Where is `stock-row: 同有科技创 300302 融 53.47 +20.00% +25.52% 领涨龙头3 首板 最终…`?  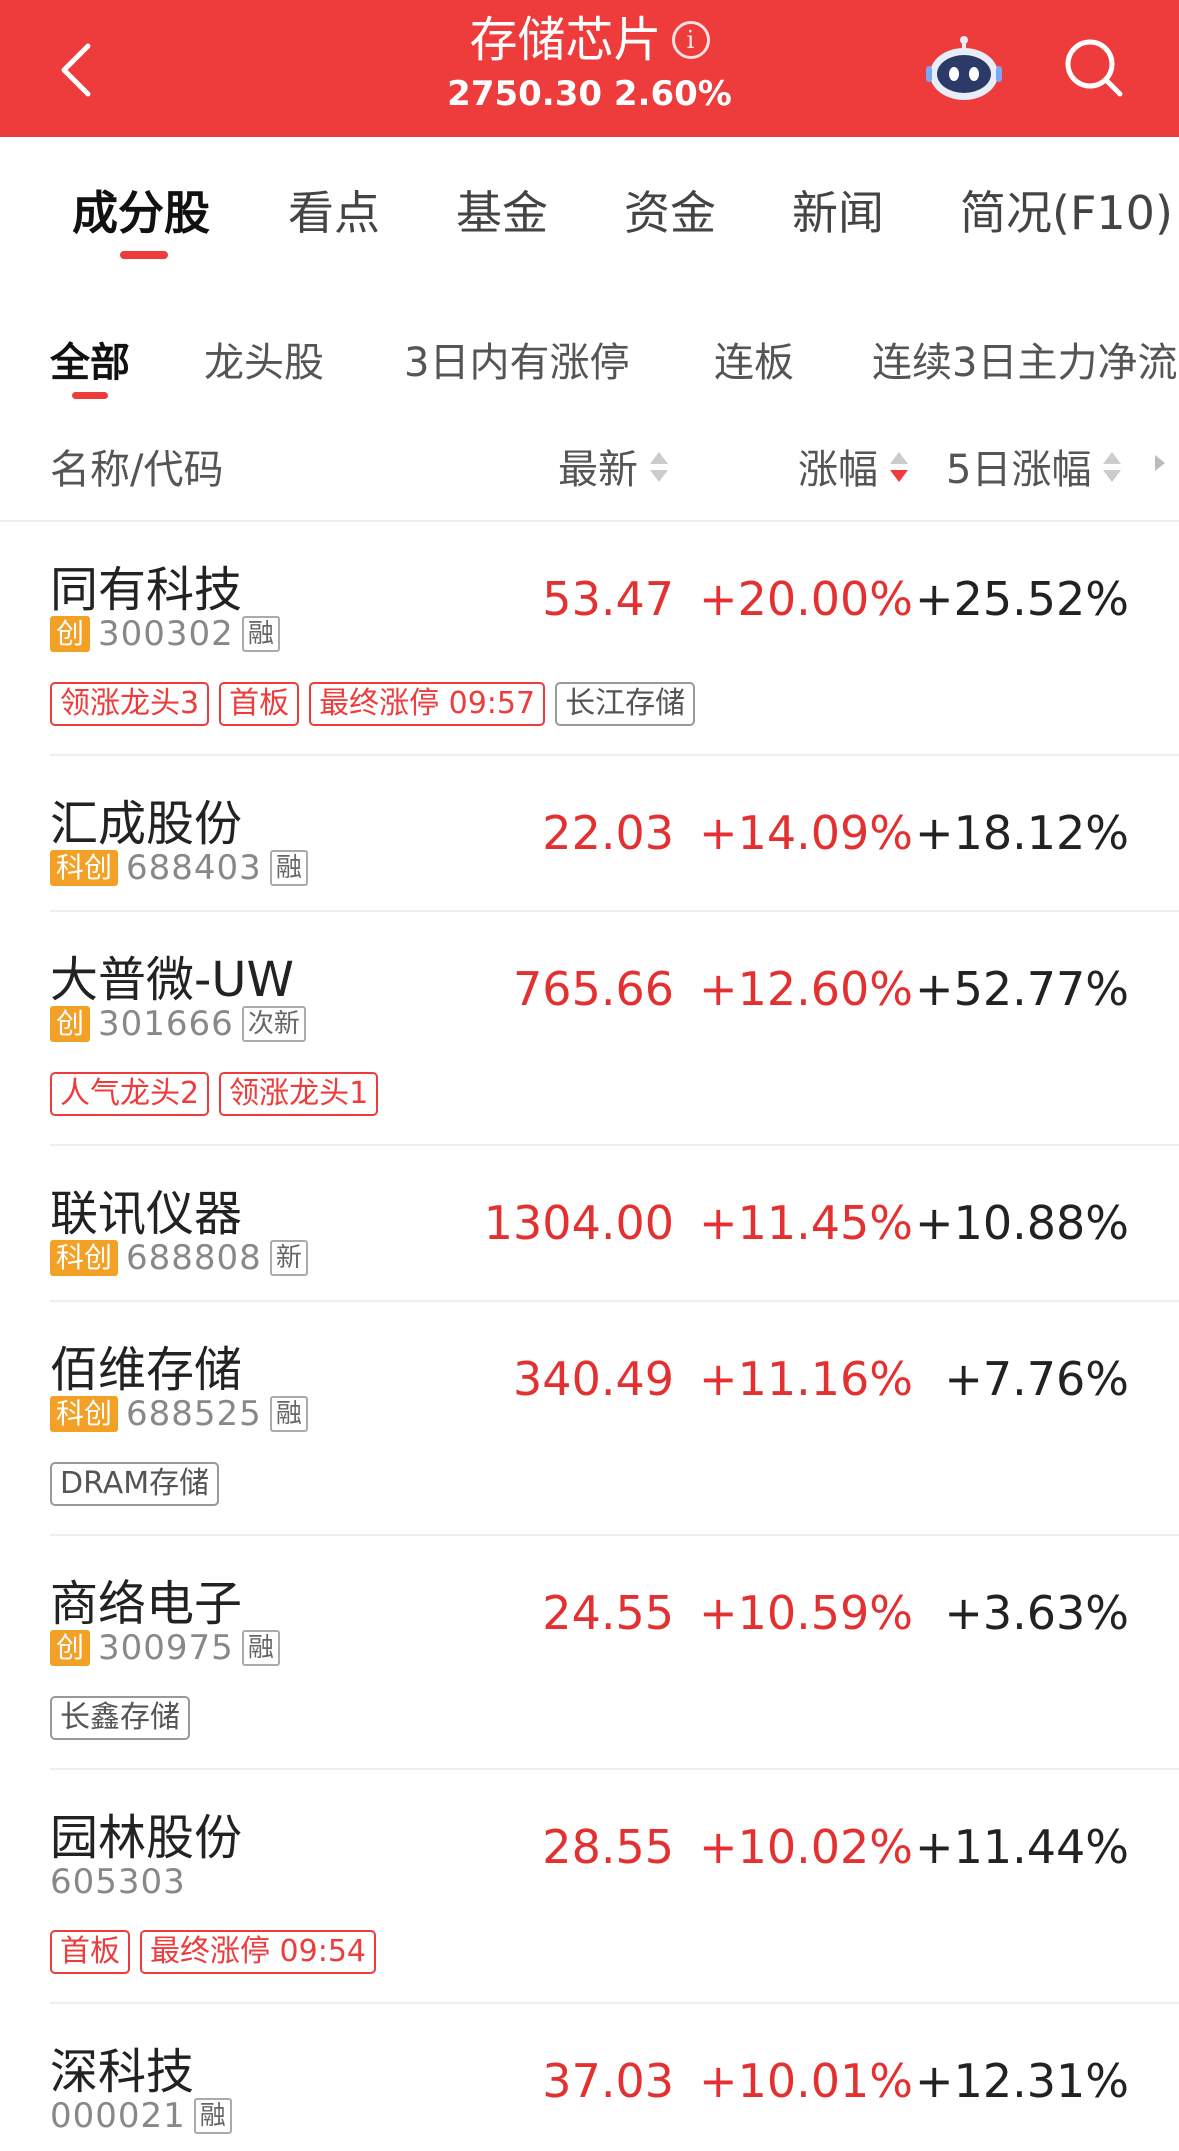
stock-row: 同有科技创 300302 融 53.47 +20.00% +25.52% 领涨龙头3 首板 最终… is located at coordinates (589, 639).